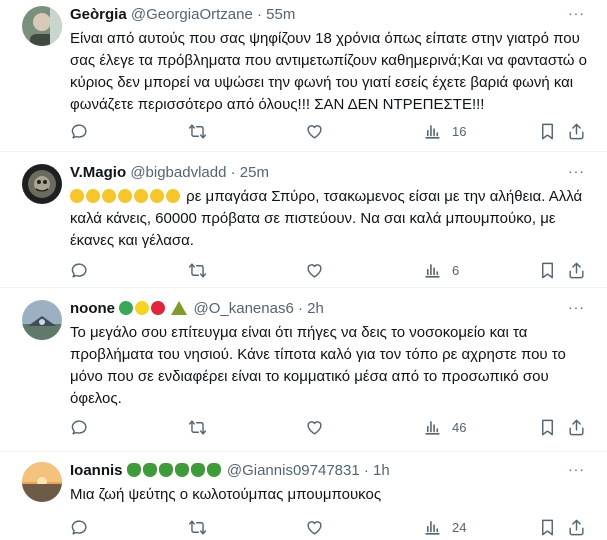 Image resolution: width=607 pixels, height=540 pixels. I want to click on tweet-actions: 16, so click(330, 131).